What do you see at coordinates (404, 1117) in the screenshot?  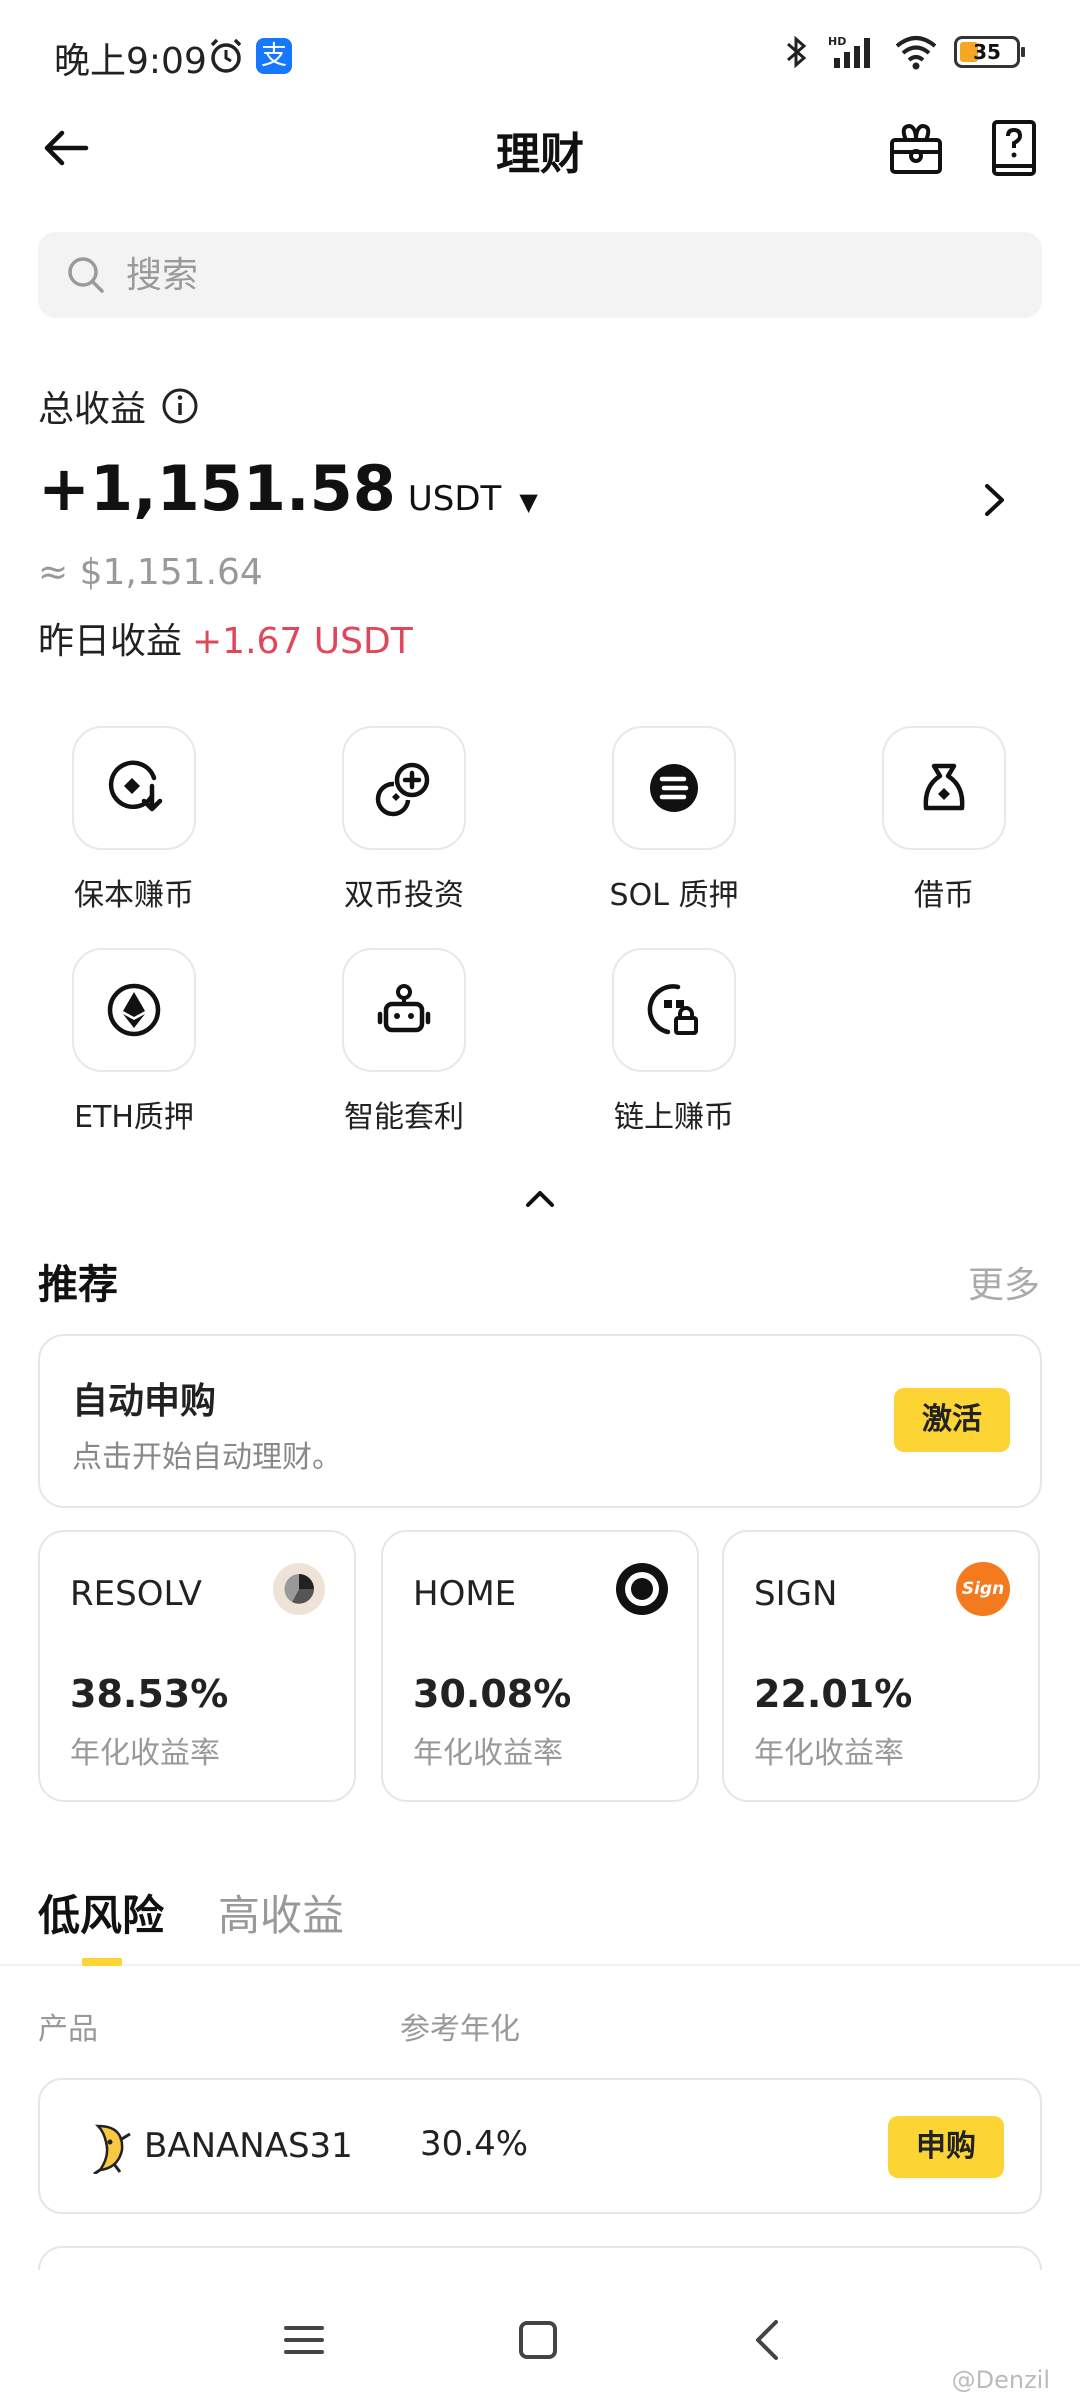 I see `grid-label: 智能套利` at bounding box center [404, 1117].